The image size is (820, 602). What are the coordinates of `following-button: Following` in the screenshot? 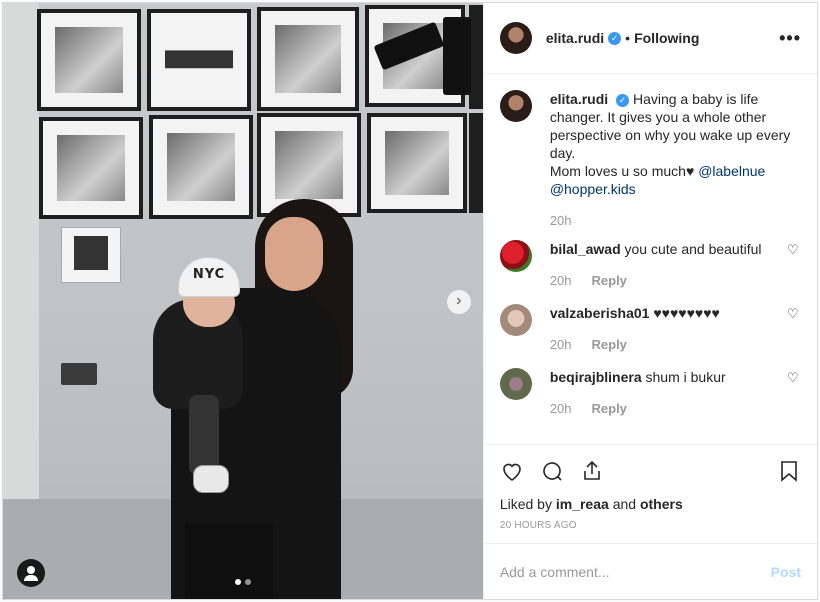 It's located at (666, 38).